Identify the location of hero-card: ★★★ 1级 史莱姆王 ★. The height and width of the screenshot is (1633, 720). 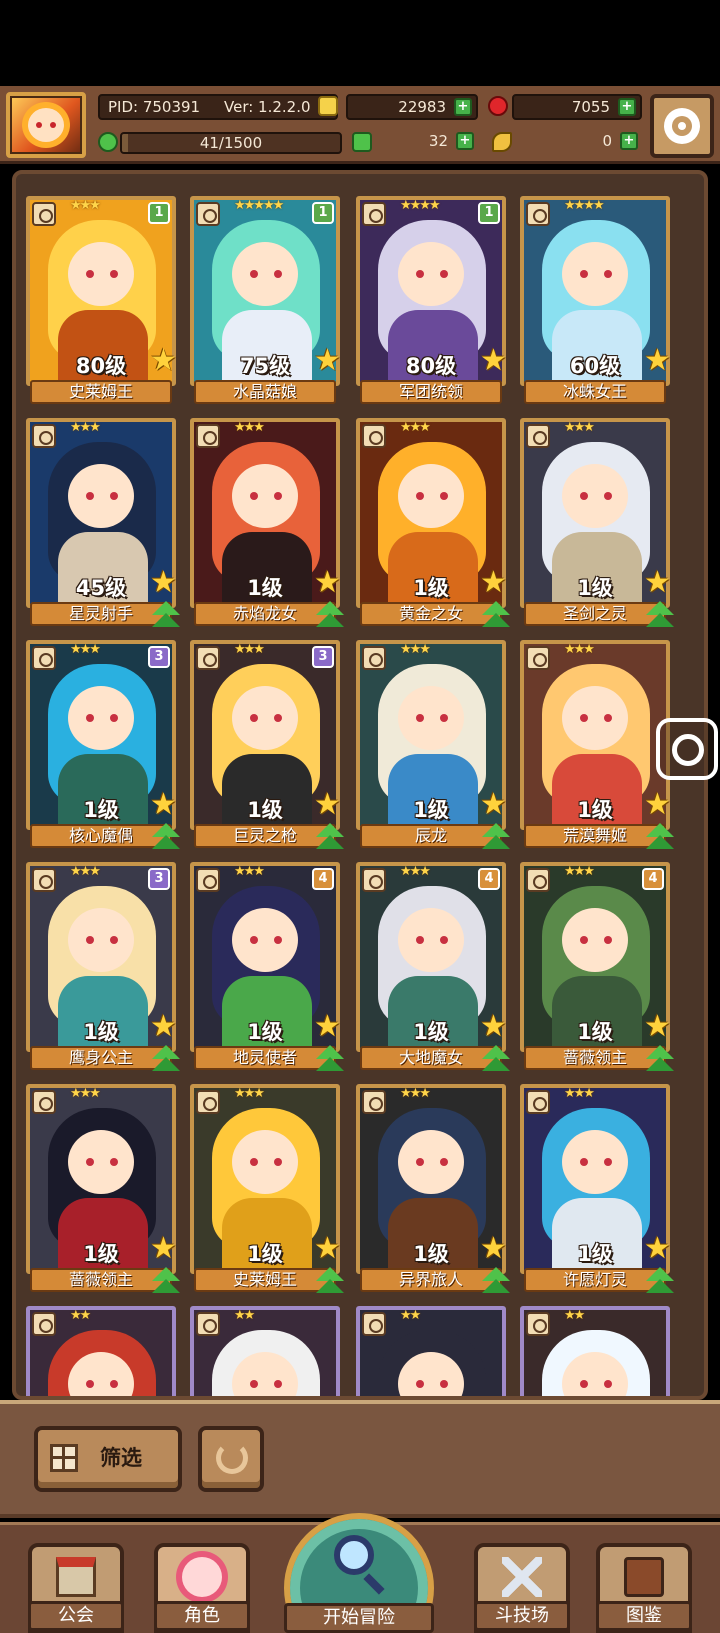
(267, 1189).